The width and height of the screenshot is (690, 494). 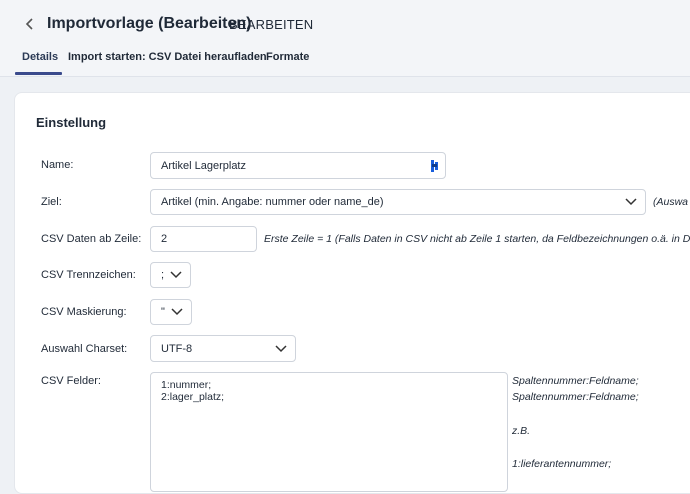 What do you see at coordinates (91, 239) in the screenshot?
I see `csv-start-label: CSV Daten ab Zeile:` at bounding box center [91, 239].